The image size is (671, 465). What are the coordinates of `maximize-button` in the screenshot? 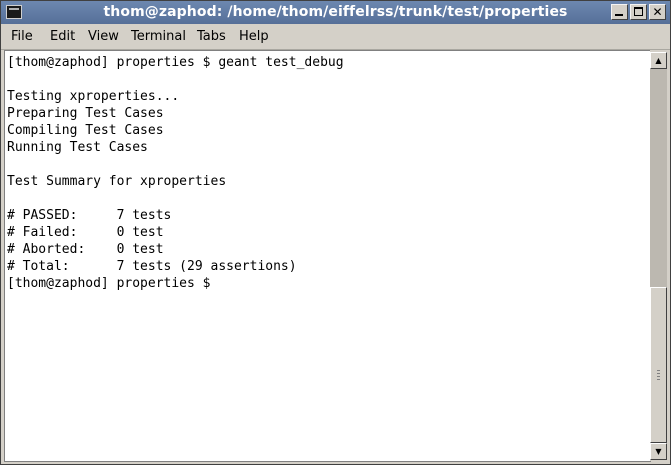 It's located at (638, 12).